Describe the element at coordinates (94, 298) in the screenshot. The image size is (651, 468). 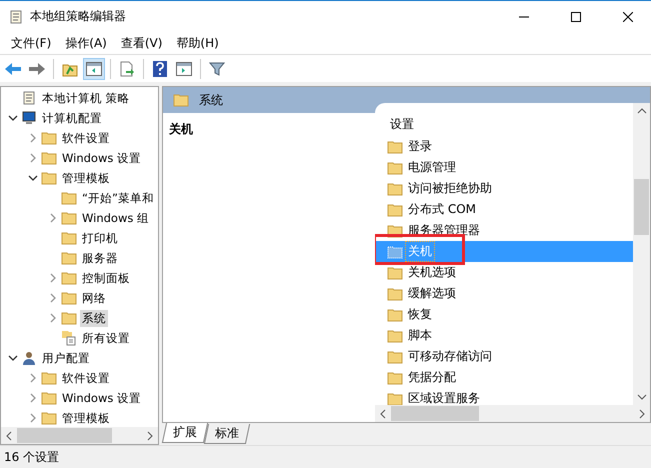
I see `tree-item: 网络` at that location.